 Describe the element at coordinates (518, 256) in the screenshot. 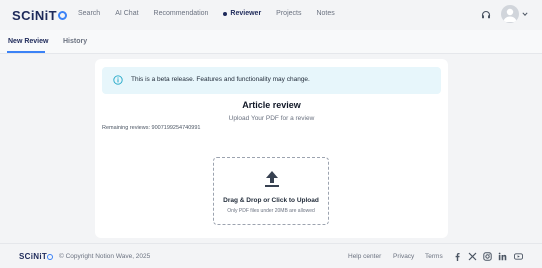

I see `youtube-icon` at that location.